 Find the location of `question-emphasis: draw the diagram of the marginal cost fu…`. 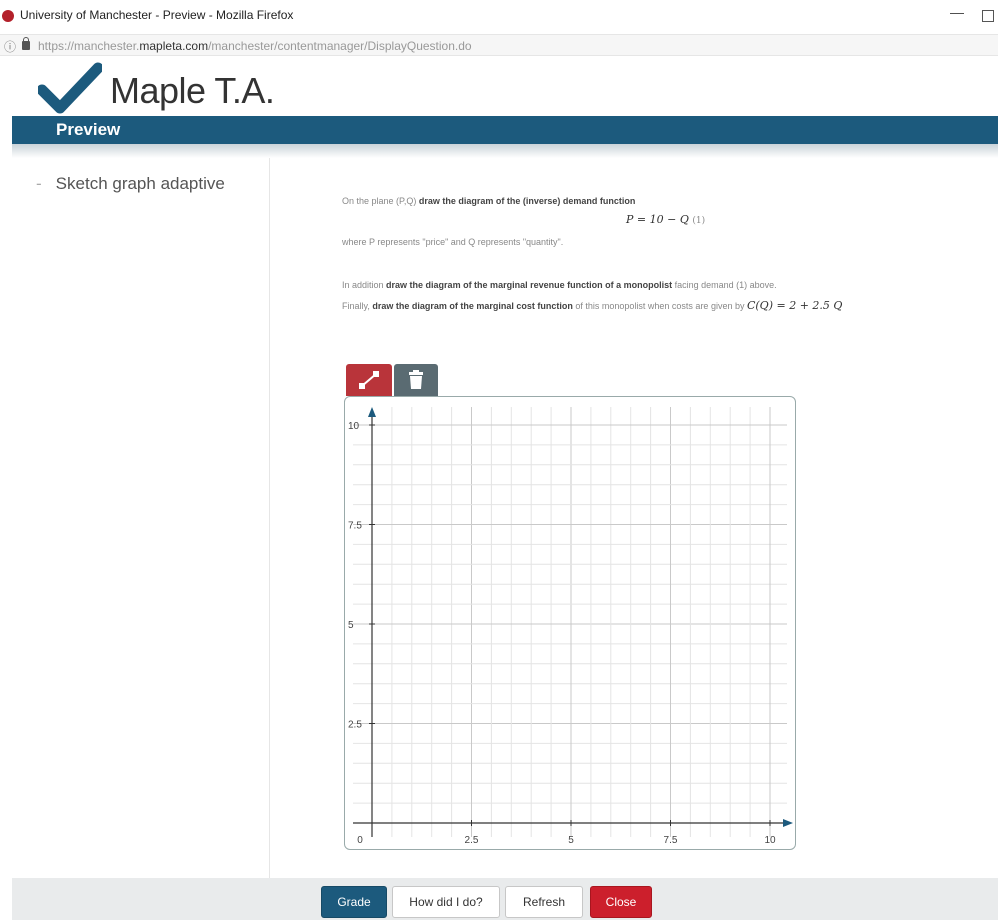

question-emphasis: draw the diagram of the marginal cost fu… is located at coordinates (472, 306).